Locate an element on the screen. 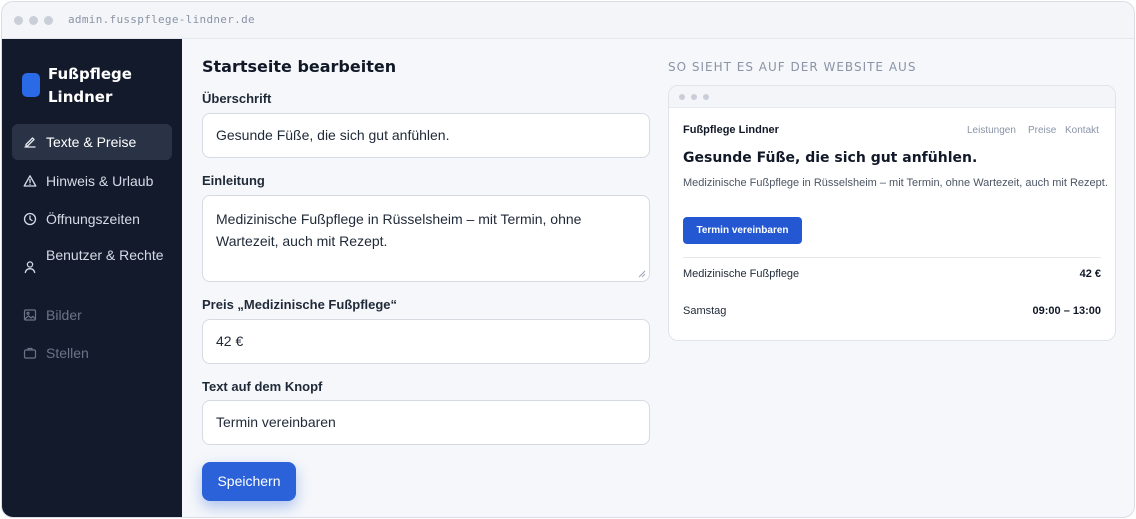 Image resolution: width=1136 pixels, height=519 pixels. preview-brand: Fußpflege Lindner is located at coordinates (731, 130).